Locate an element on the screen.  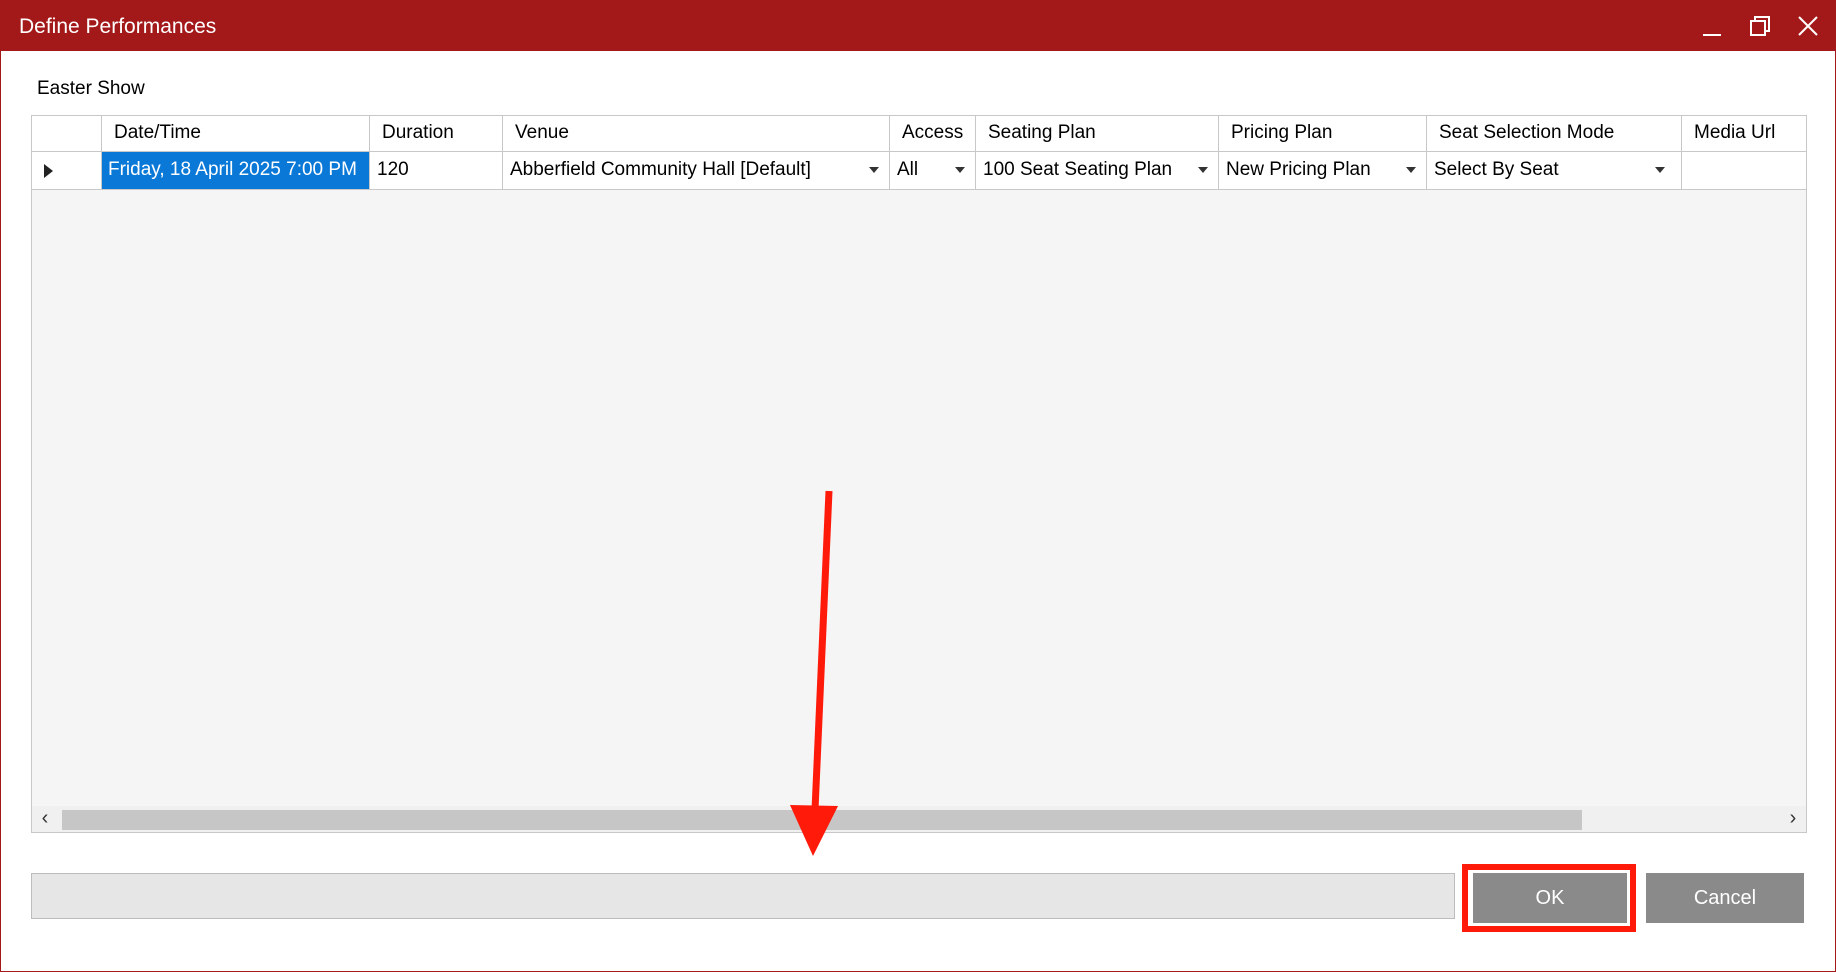
annotation-arrow-icon is located at coordinates (814, 673).